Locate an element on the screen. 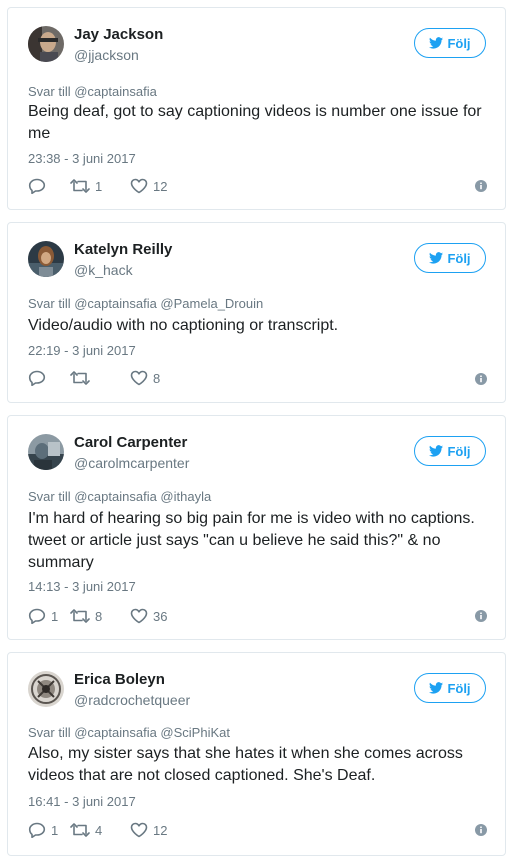  reply-to: Svar till @captainsafia is located at coordinates (92, 91).